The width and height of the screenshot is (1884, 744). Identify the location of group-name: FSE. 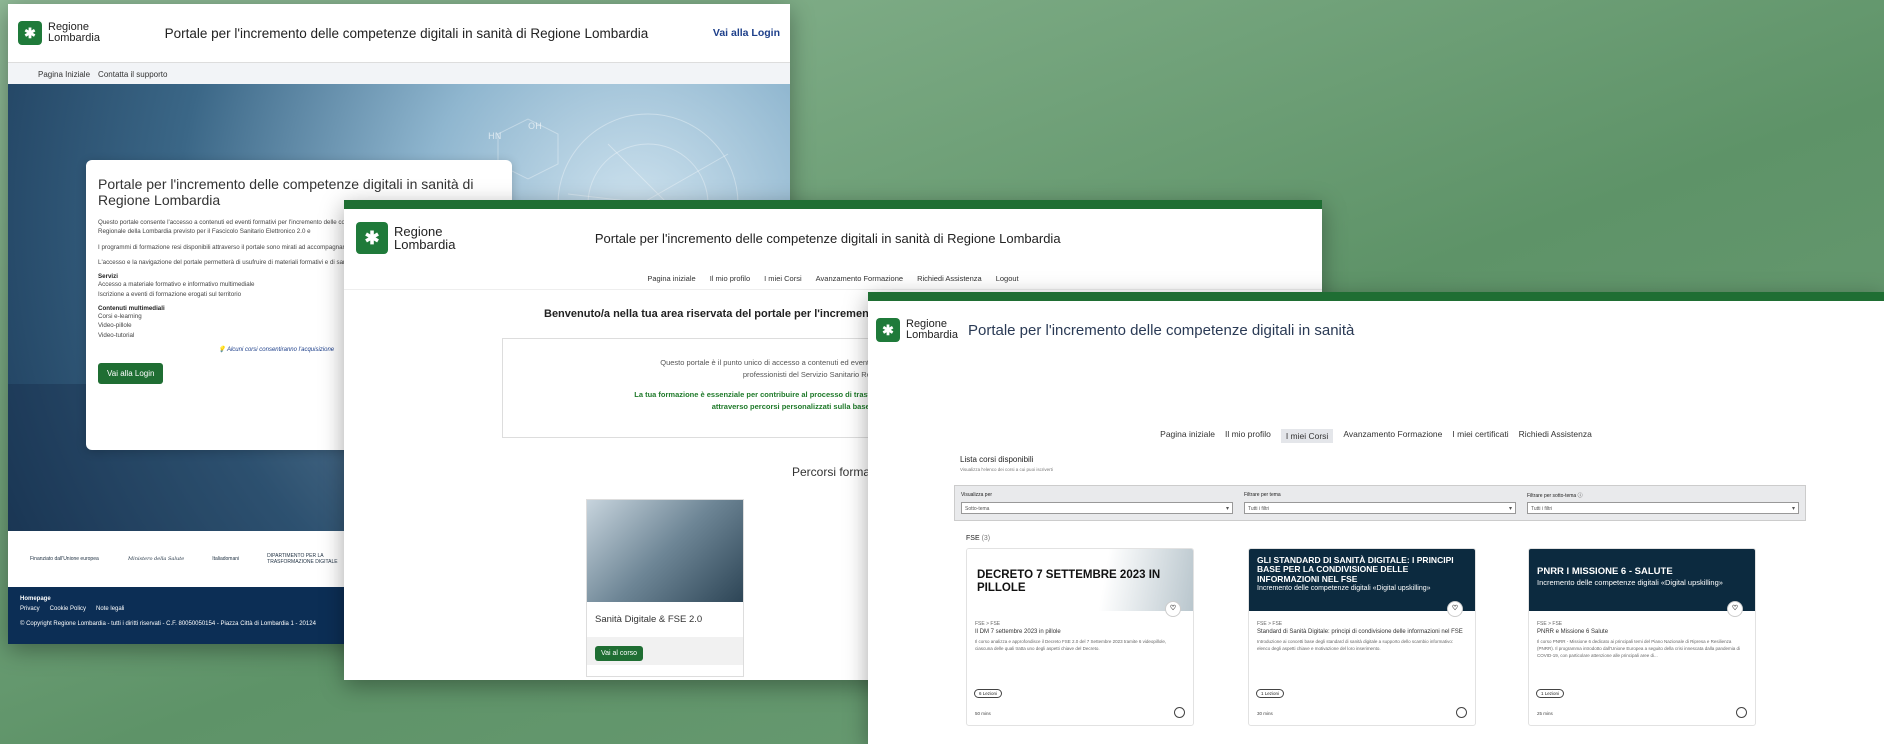
(973, 538).